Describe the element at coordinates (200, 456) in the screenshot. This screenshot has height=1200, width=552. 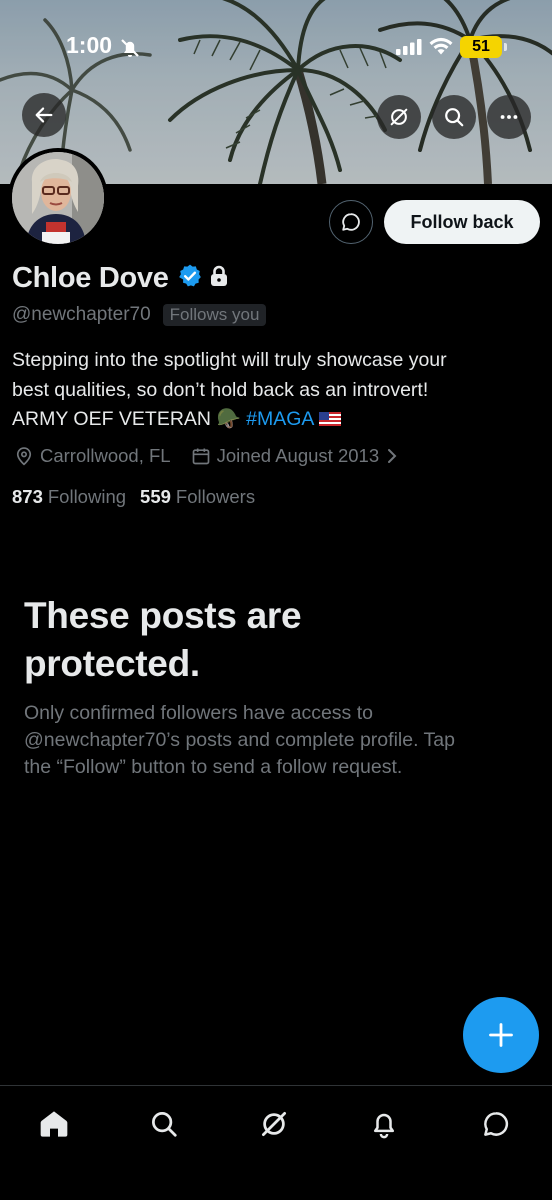
I see `calendar-icon` at that location.